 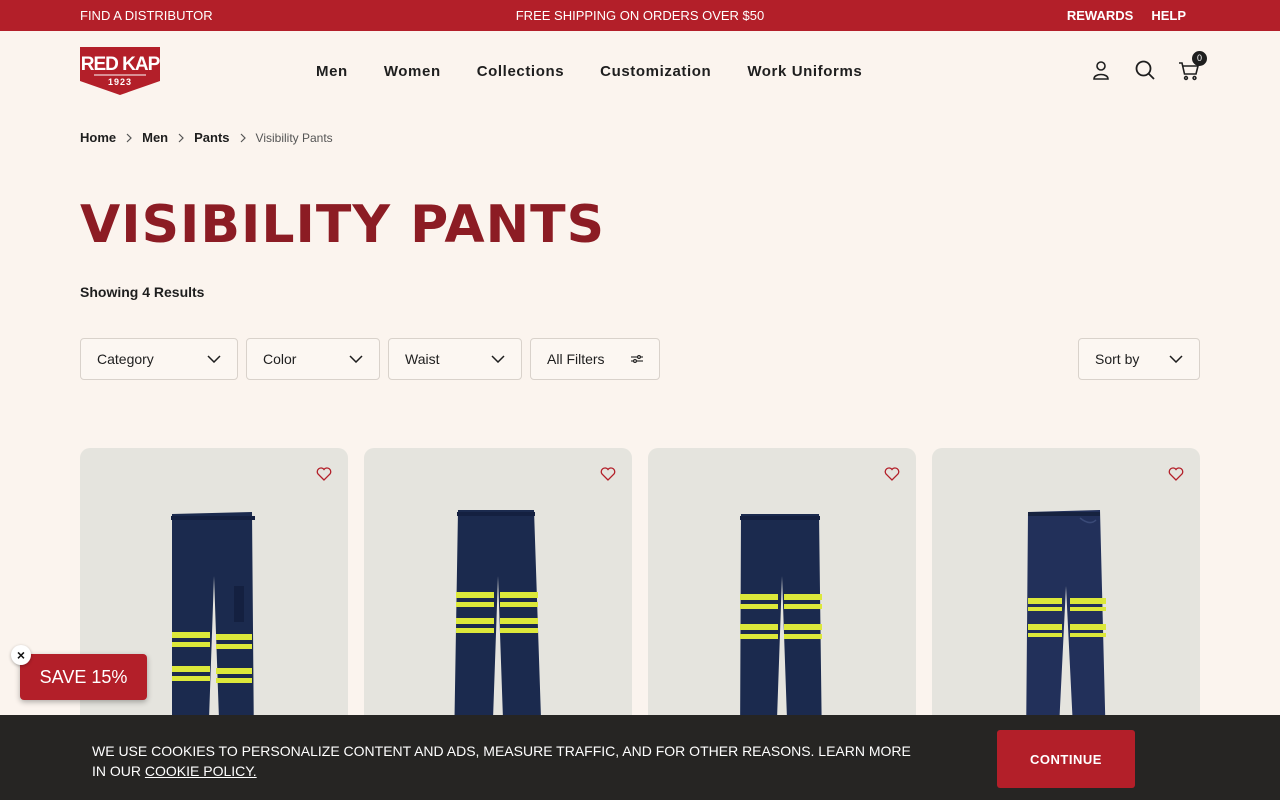 What do you see at coordinates (422, 359) in the screenshot?
I see `waist-filter-label: Waist` at bounding box center [422, 359].